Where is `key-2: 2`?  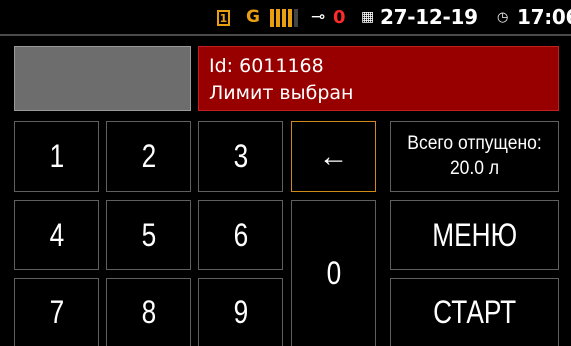 key-2: 2 is located at coordinates (148, 156).